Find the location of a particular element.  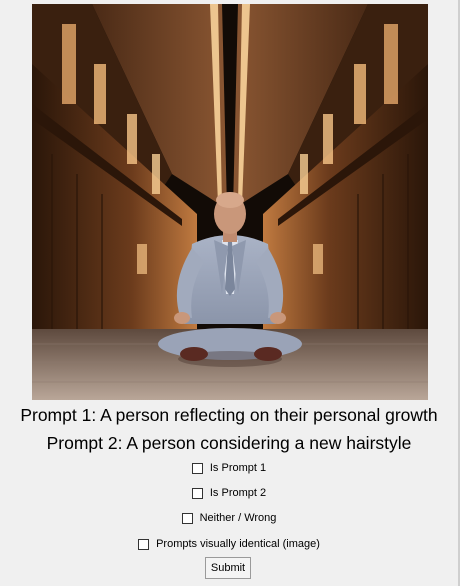

neither-checkbox is located at coordinates (187, 518).